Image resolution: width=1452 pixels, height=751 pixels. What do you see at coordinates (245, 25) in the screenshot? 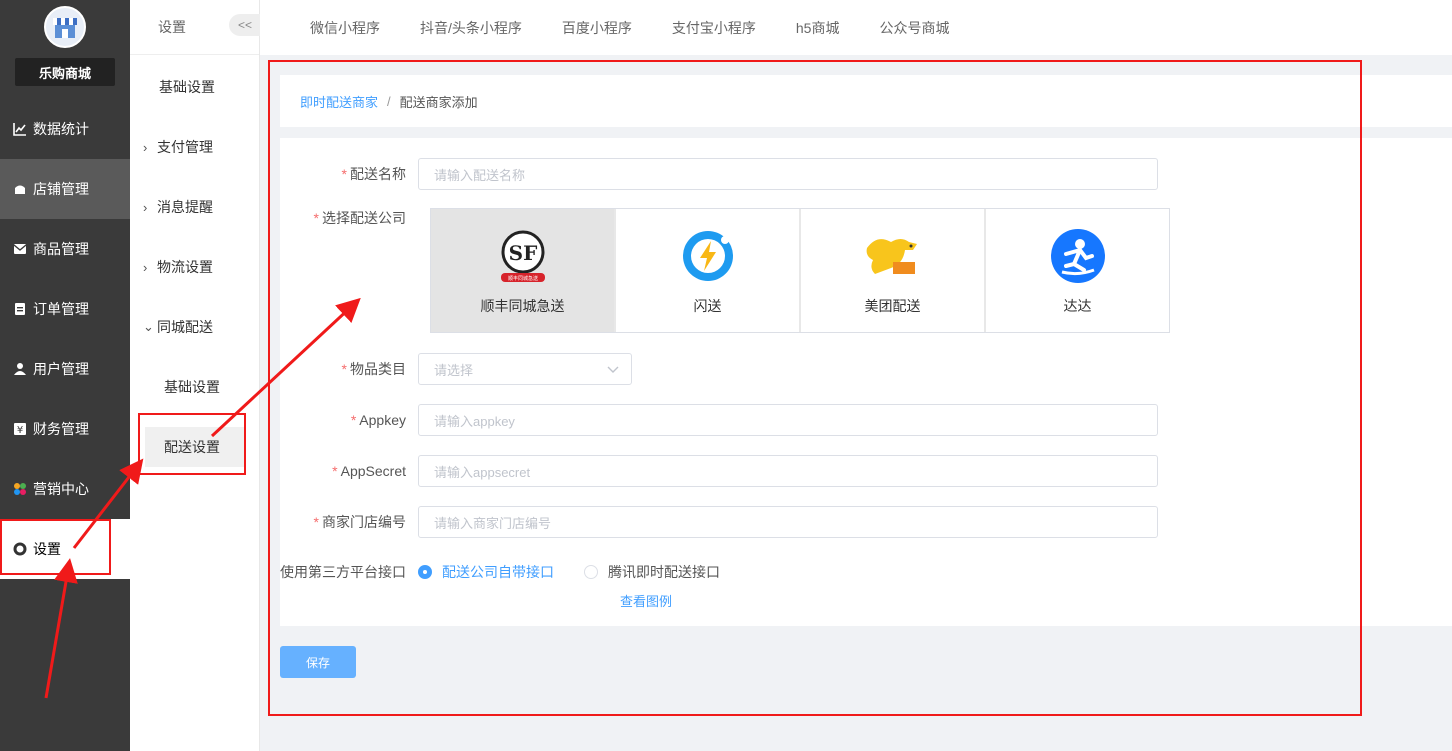
I see `collapse-button: <<` at bounding box center [245, 25].